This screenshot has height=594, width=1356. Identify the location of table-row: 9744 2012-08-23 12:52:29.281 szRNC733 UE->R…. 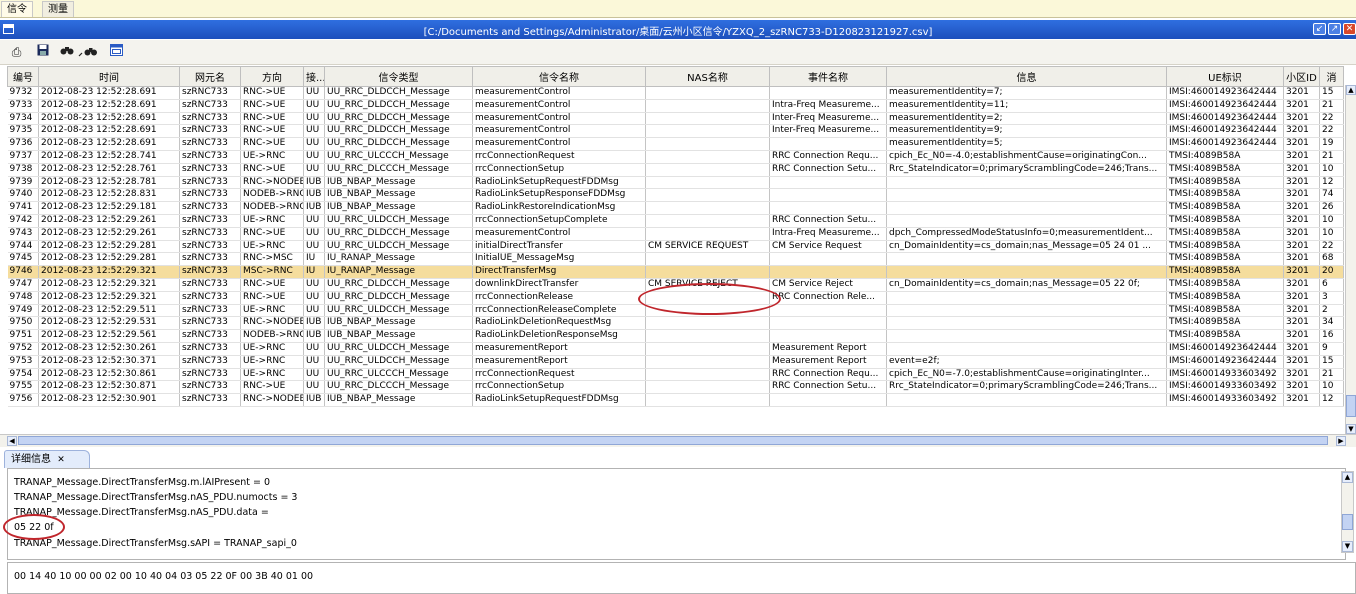
(675, 247).